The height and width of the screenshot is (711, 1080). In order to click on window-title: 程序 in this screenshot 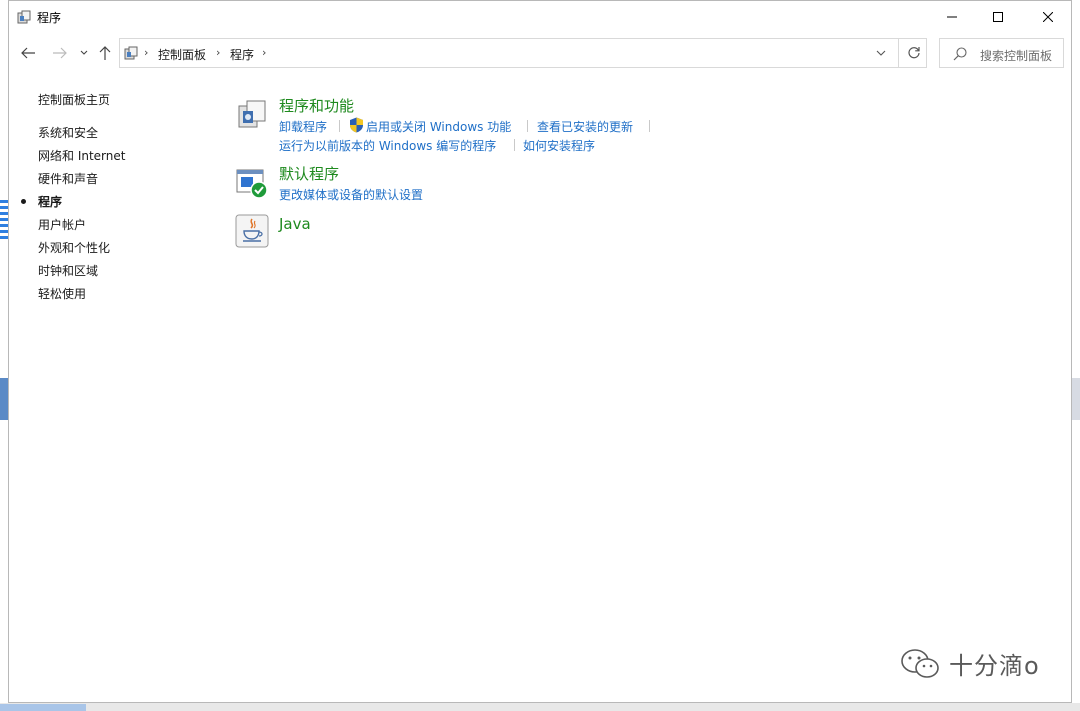, I will do `click(49, 18)`.